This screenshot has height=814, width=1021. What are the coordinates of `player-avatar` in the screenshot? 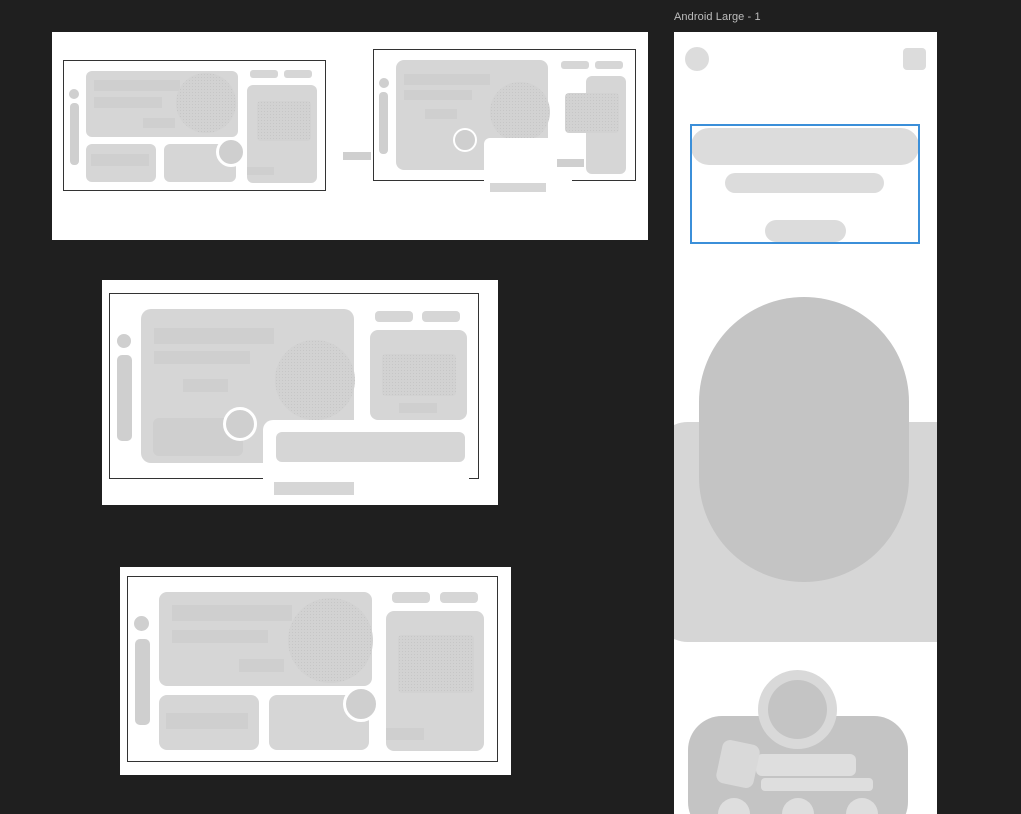 It's located at (797, 709).